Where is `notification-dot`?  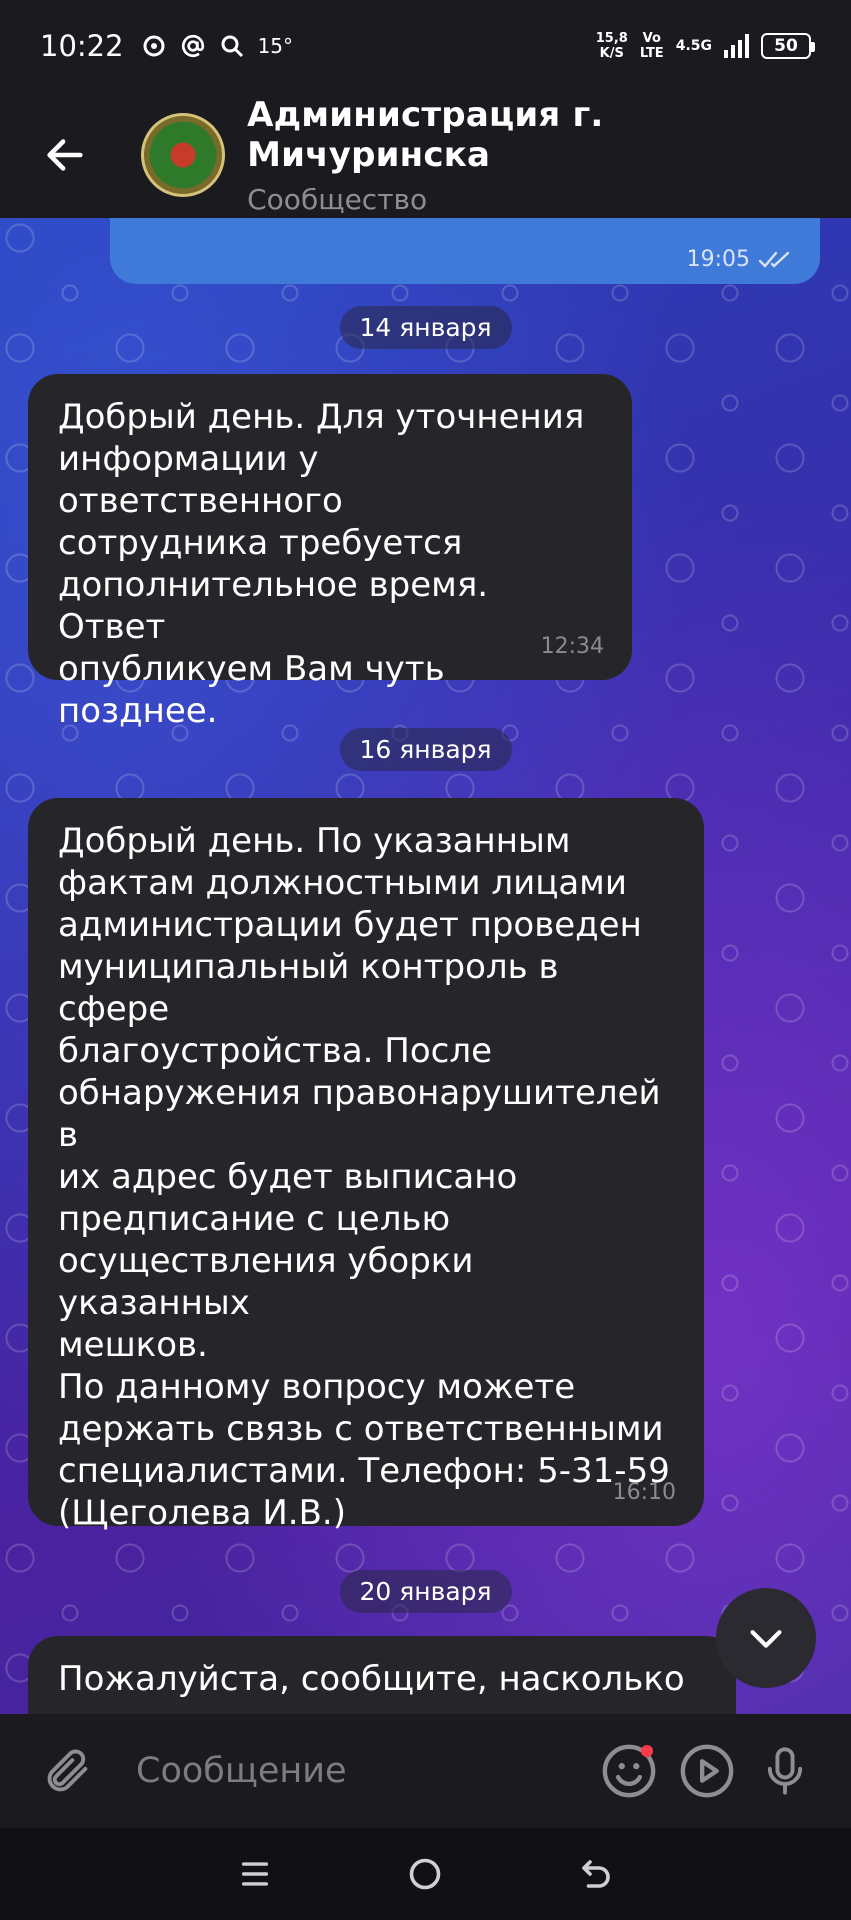 notification-dot is located at coordinates (647, 1751).